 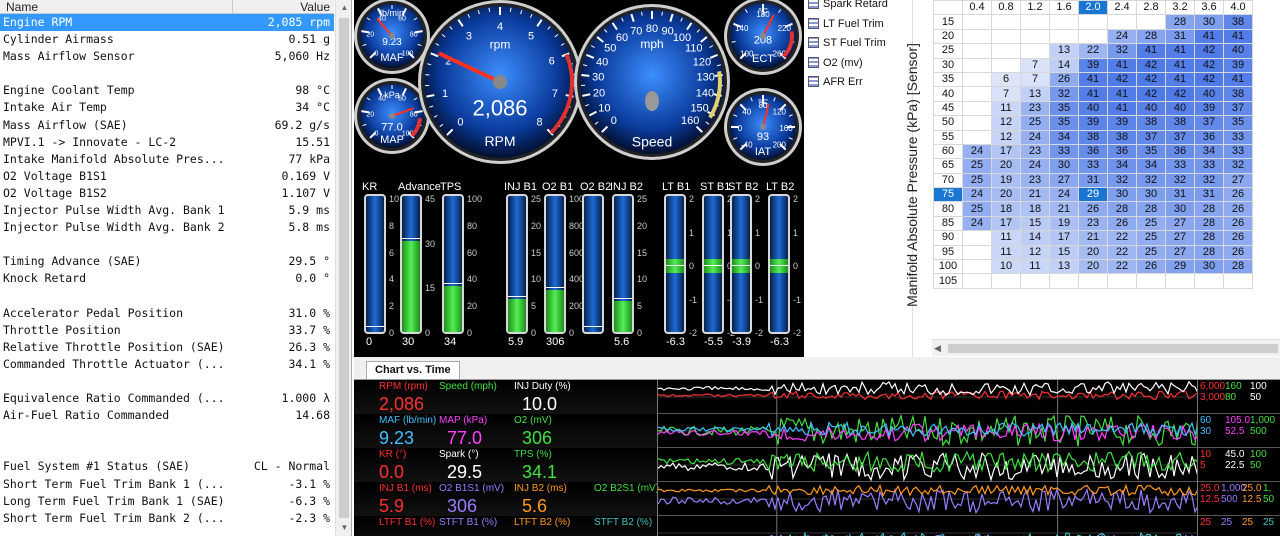 What do you see at coordinates (1006, 151) in the screenshot?
I see `map-cell: 17` at bounding box center [1006, 151].